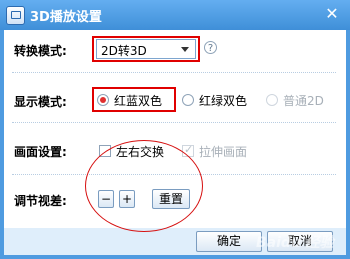 The width and height of the screenshot is (350, 259). I want to click on display-mode-label: 显示模式:, so click(40, 102).